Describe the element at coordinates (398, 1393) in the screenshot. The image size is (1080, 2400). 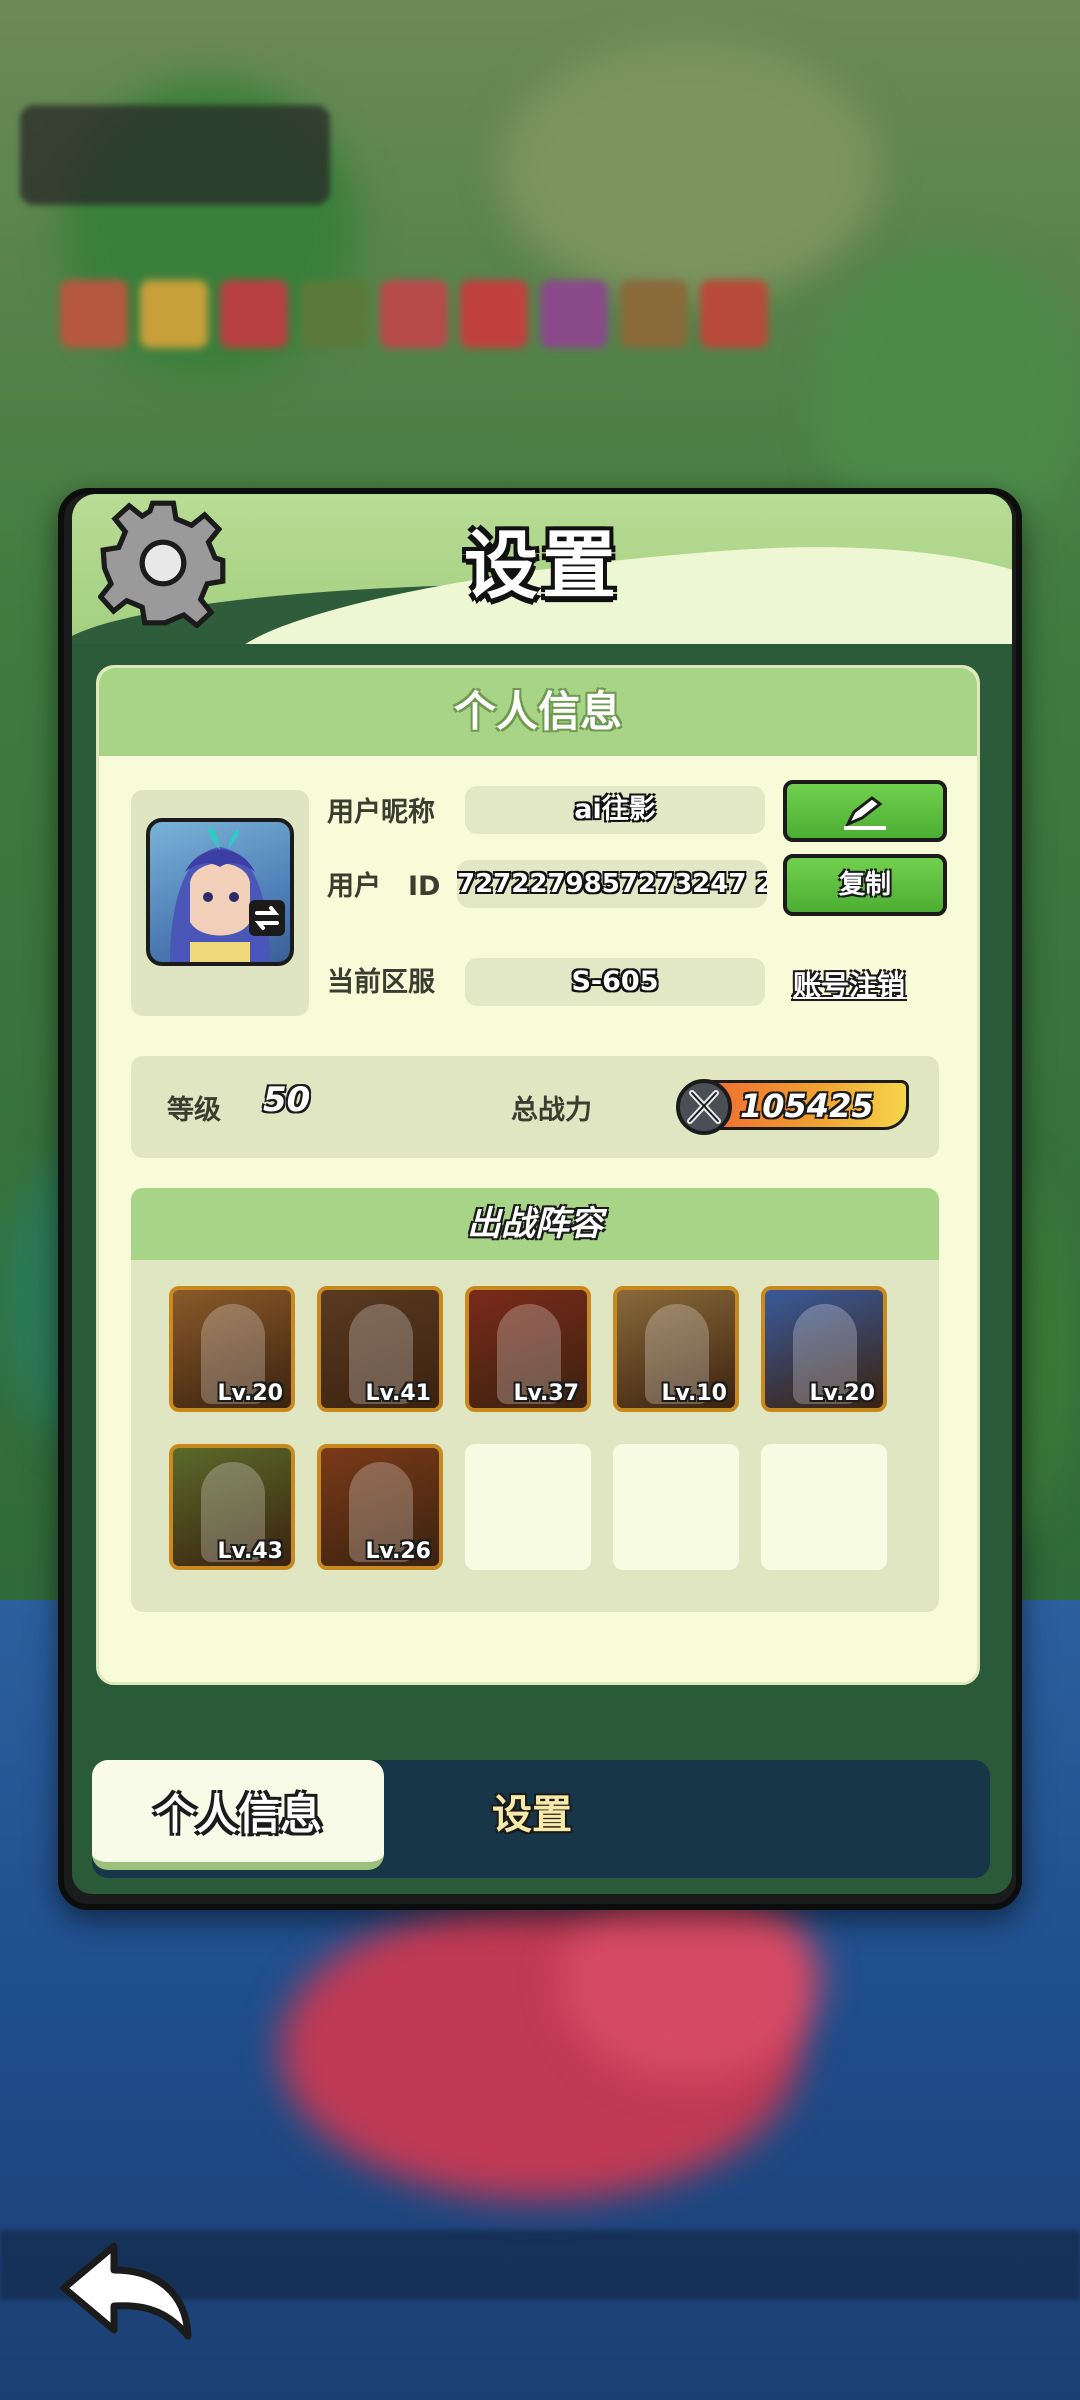
I see `hero-level: Lv.41` at that location.